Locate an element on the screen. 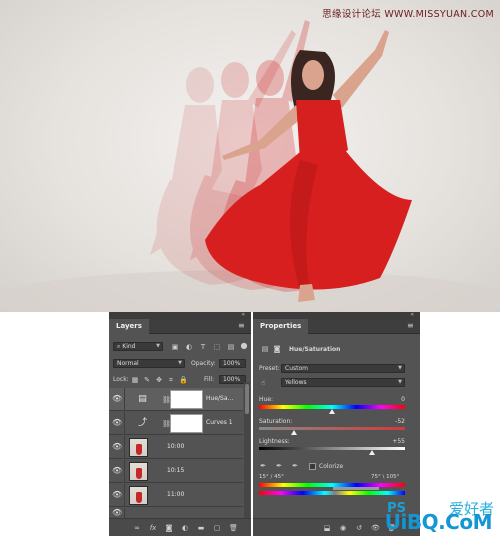  layer-row-photo: 👁 11:00 is located at coordinates (176, 495).